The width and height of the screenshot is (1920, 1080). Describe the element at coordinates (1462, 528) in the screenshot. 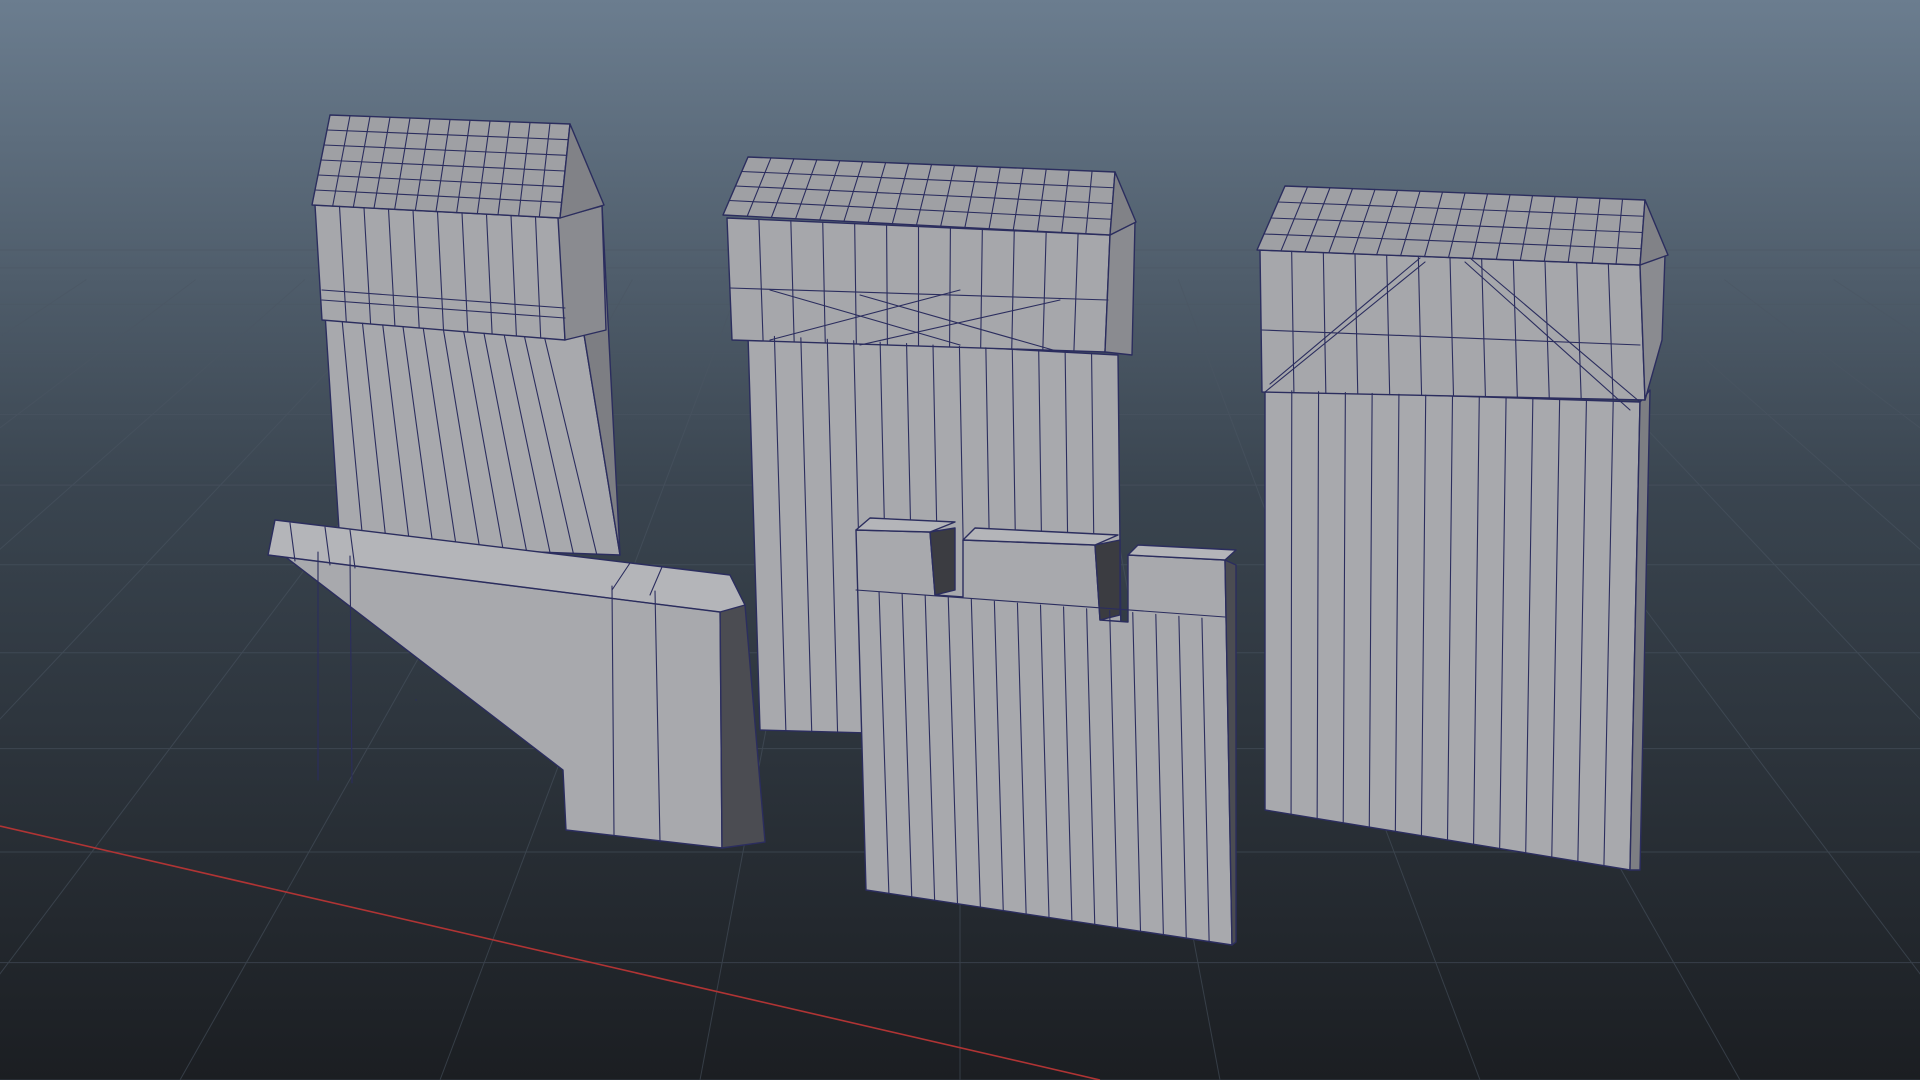

I see `tower-diagonal-braced` at that location.